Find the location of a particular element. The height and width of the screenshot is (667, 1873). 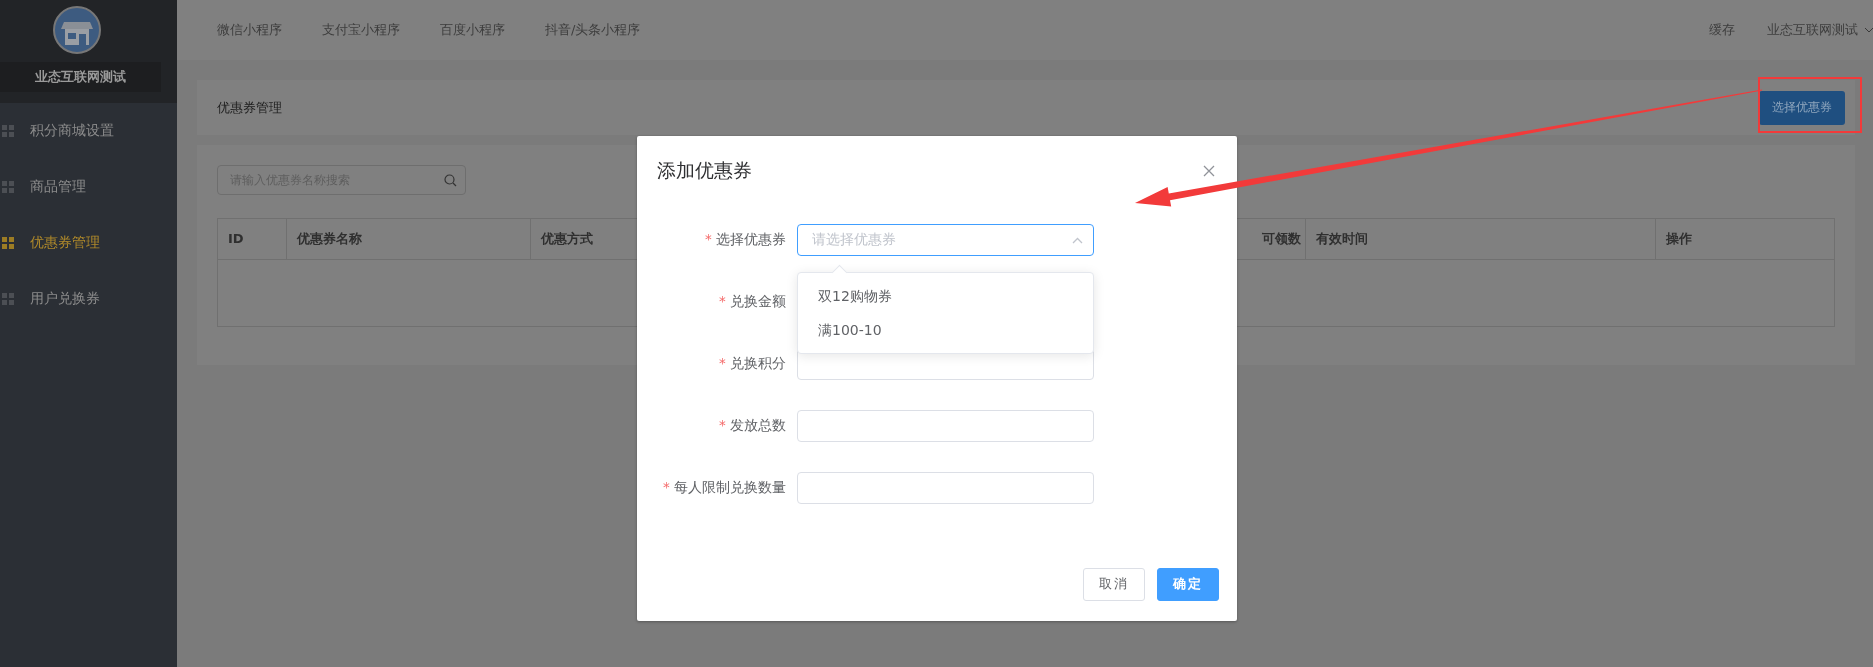

nav-link: 微信小程序 is located at coordinates (249, 30).